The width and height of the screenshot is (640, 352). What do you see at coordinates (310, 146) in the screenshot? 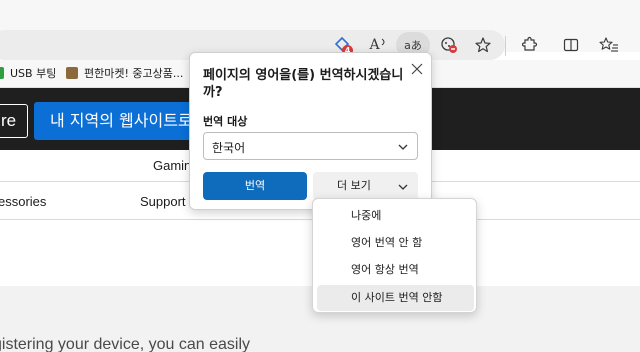
I see `target-language-select: 한국어` at bounding box center [310, 146].